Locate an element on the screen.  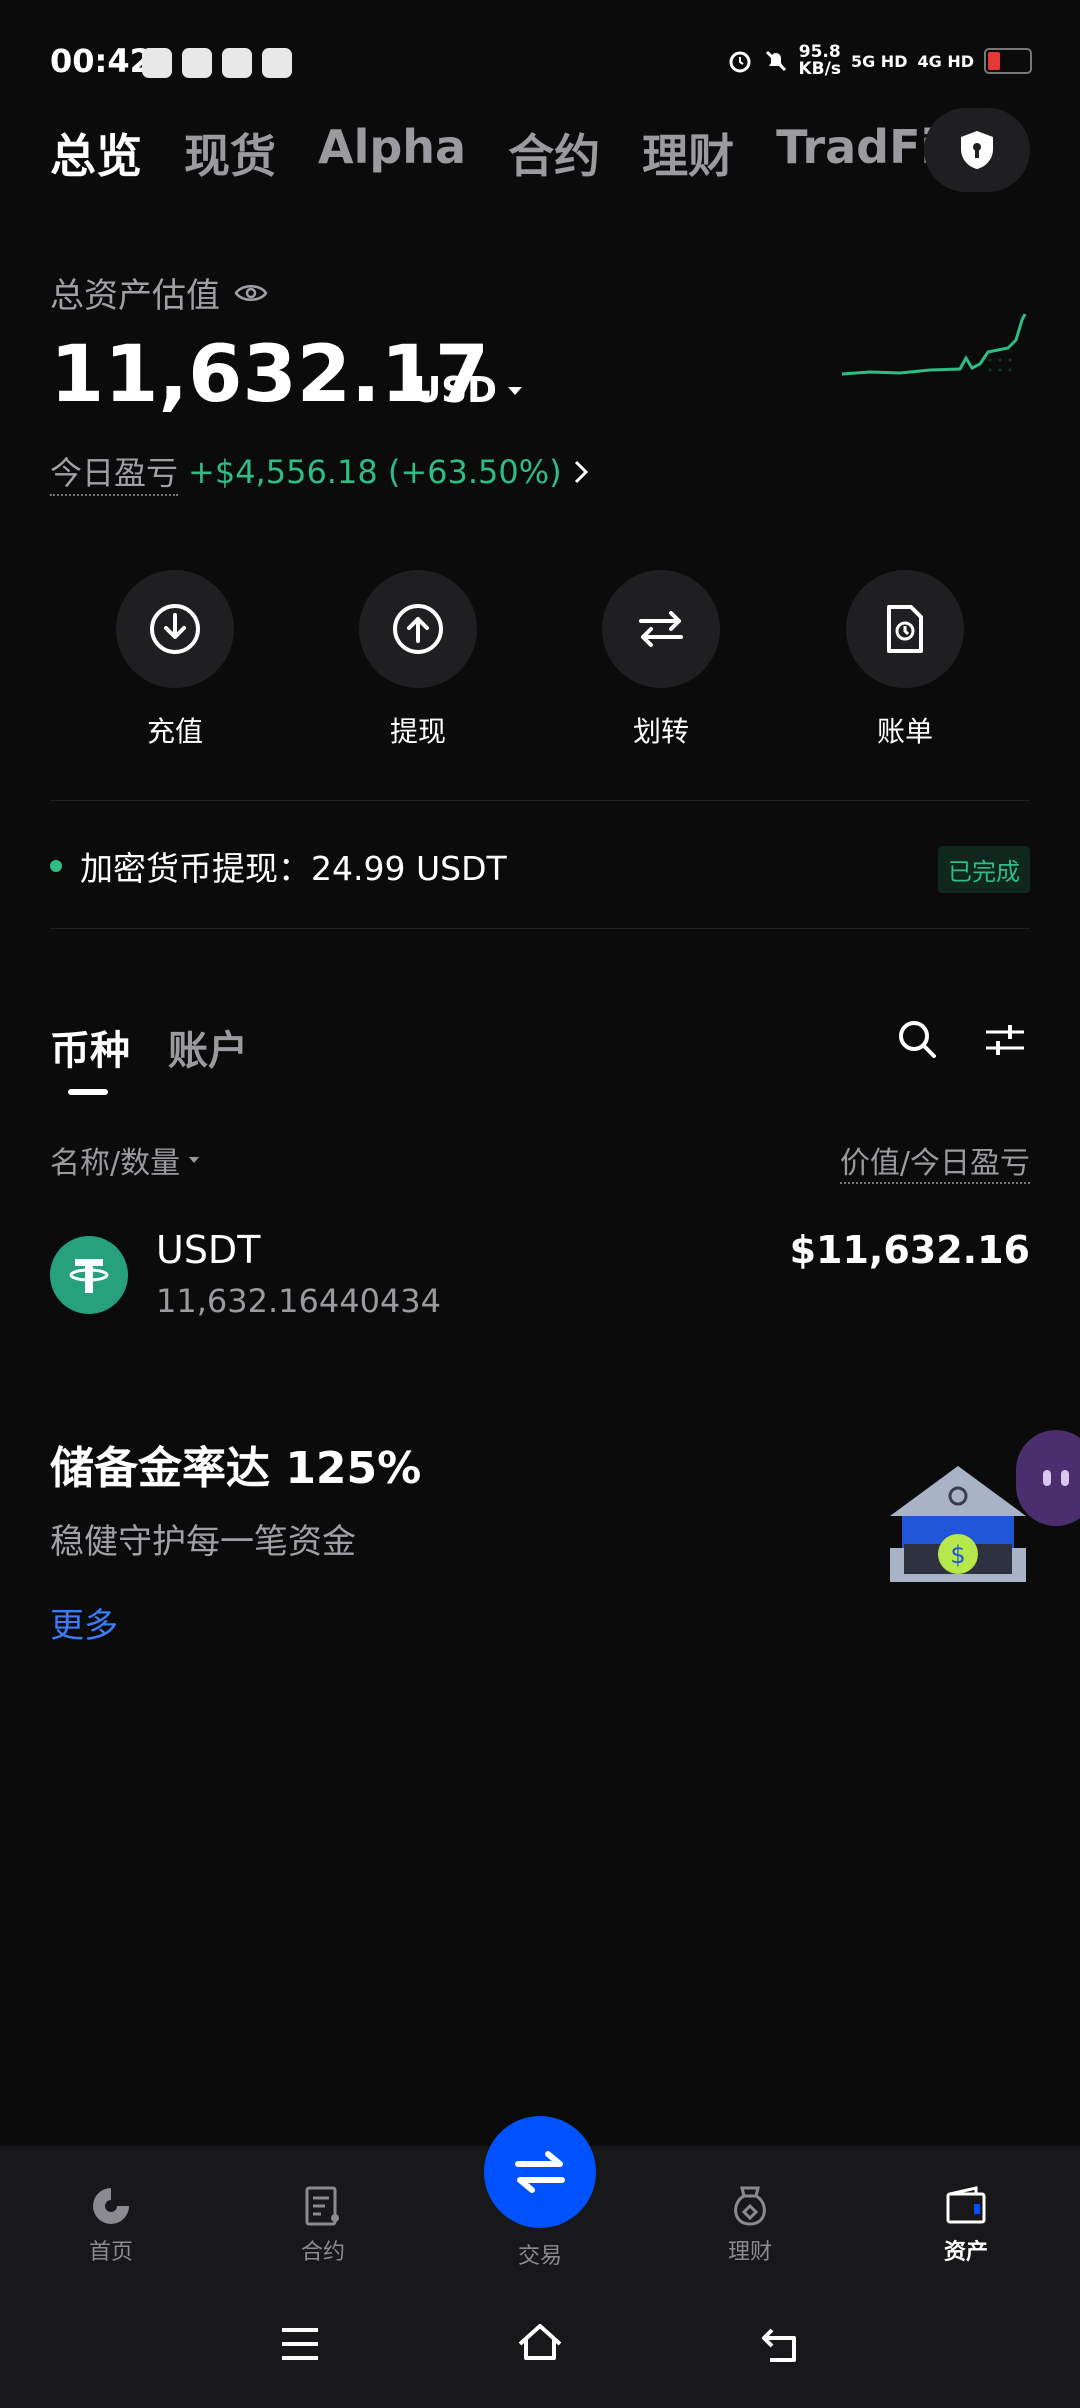
net-type-1: 5G HD is located at coordinates (879, 61).